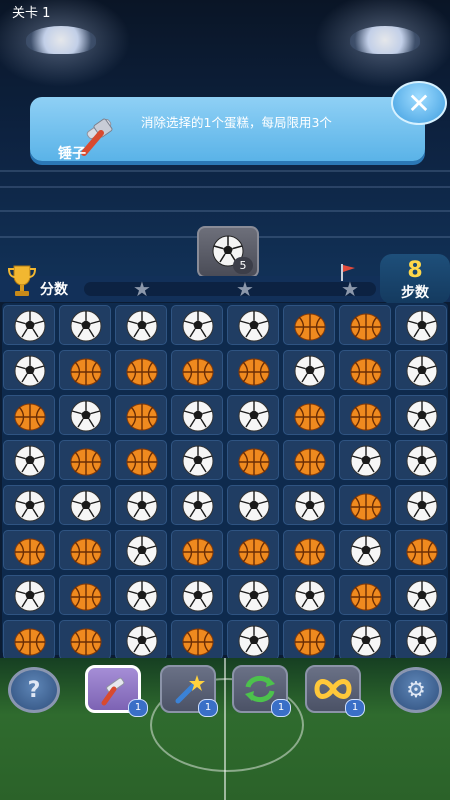 This screenshot has width=450, height=800. I want to click on star-icon: ★, so click(245, 289).